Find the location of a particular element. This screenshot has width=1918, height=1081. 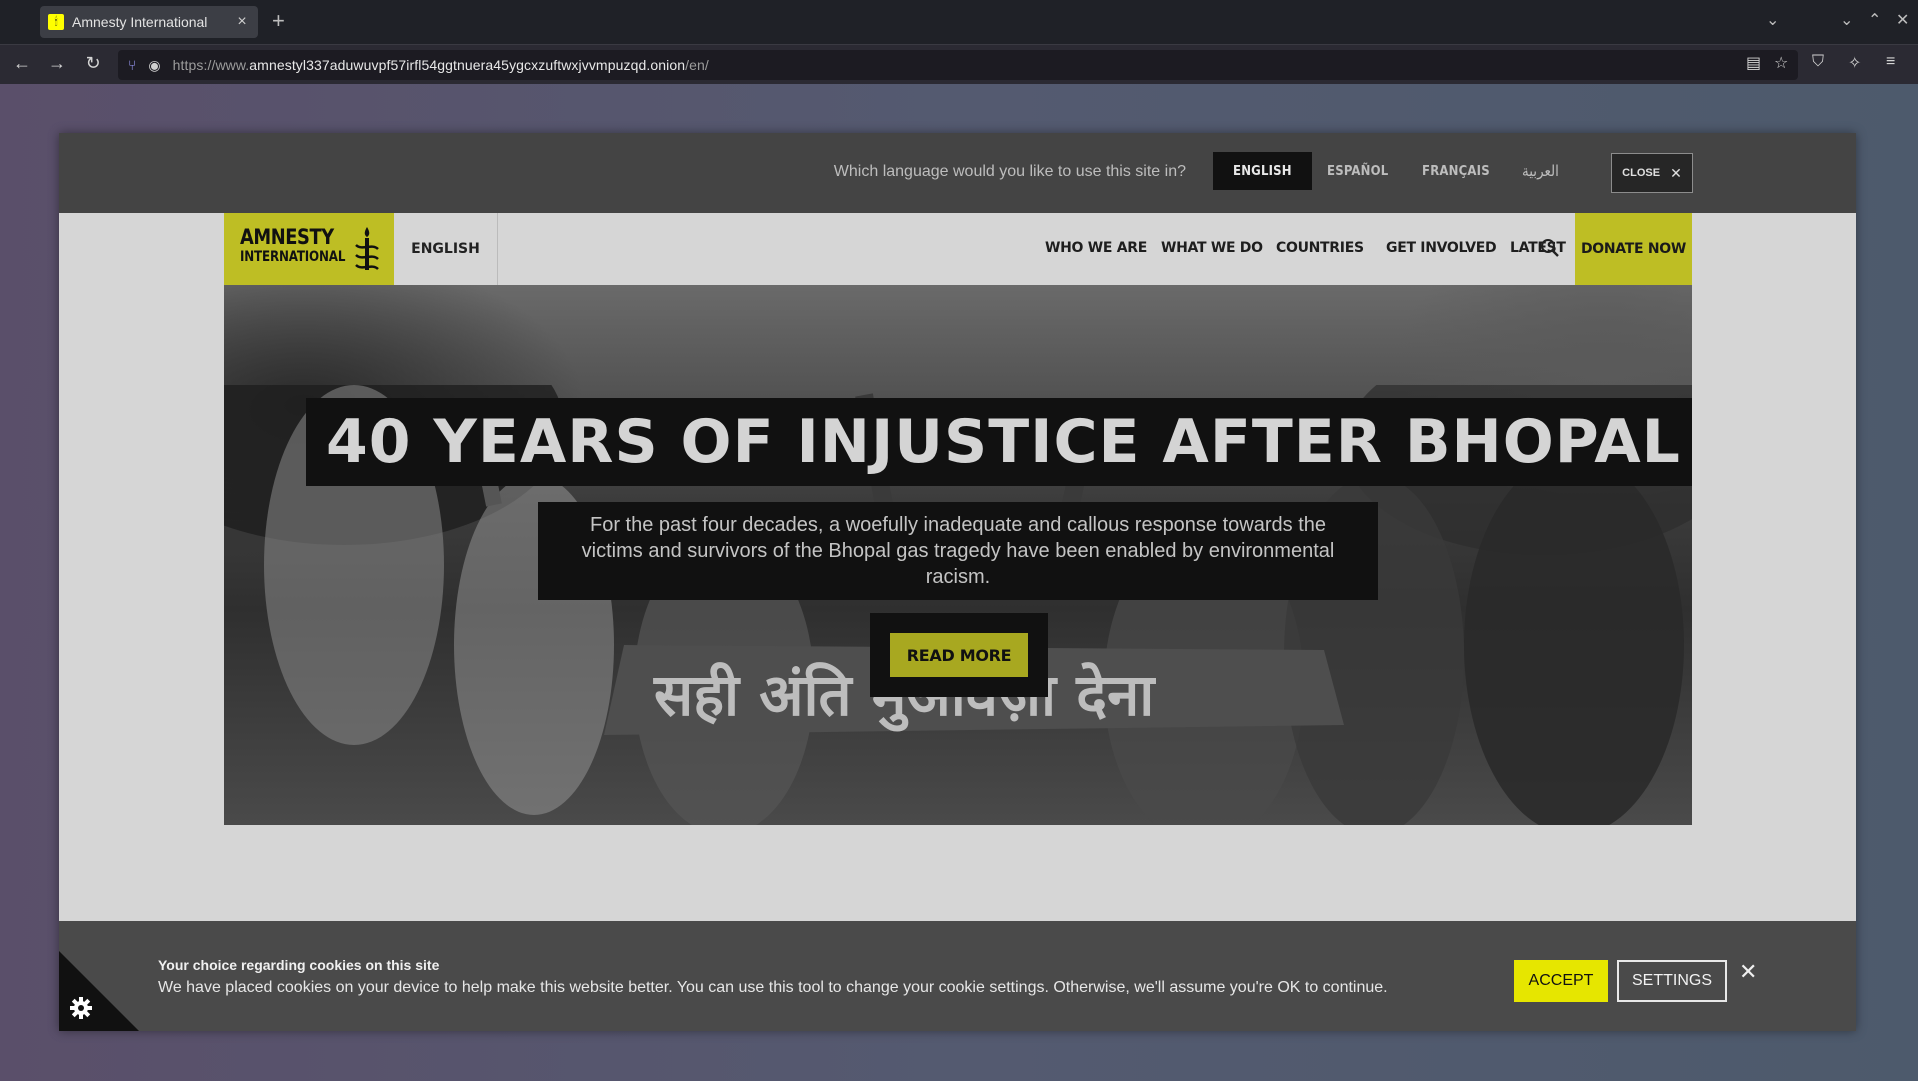

candle-icon is located at coordinates (367, 249).